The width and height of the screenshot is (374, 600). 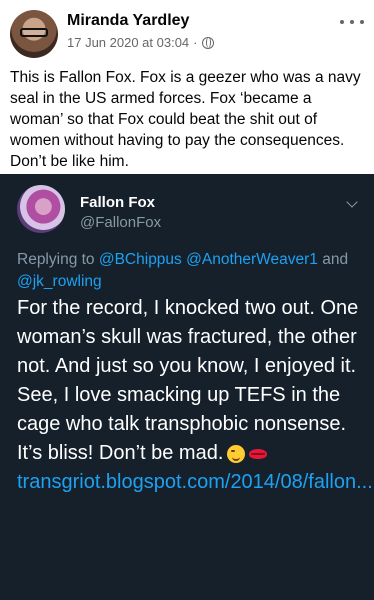 What do you see at coordinates (207, 42) in the screenshot?
I see `globe-icon` at bounding box center [207, 42].